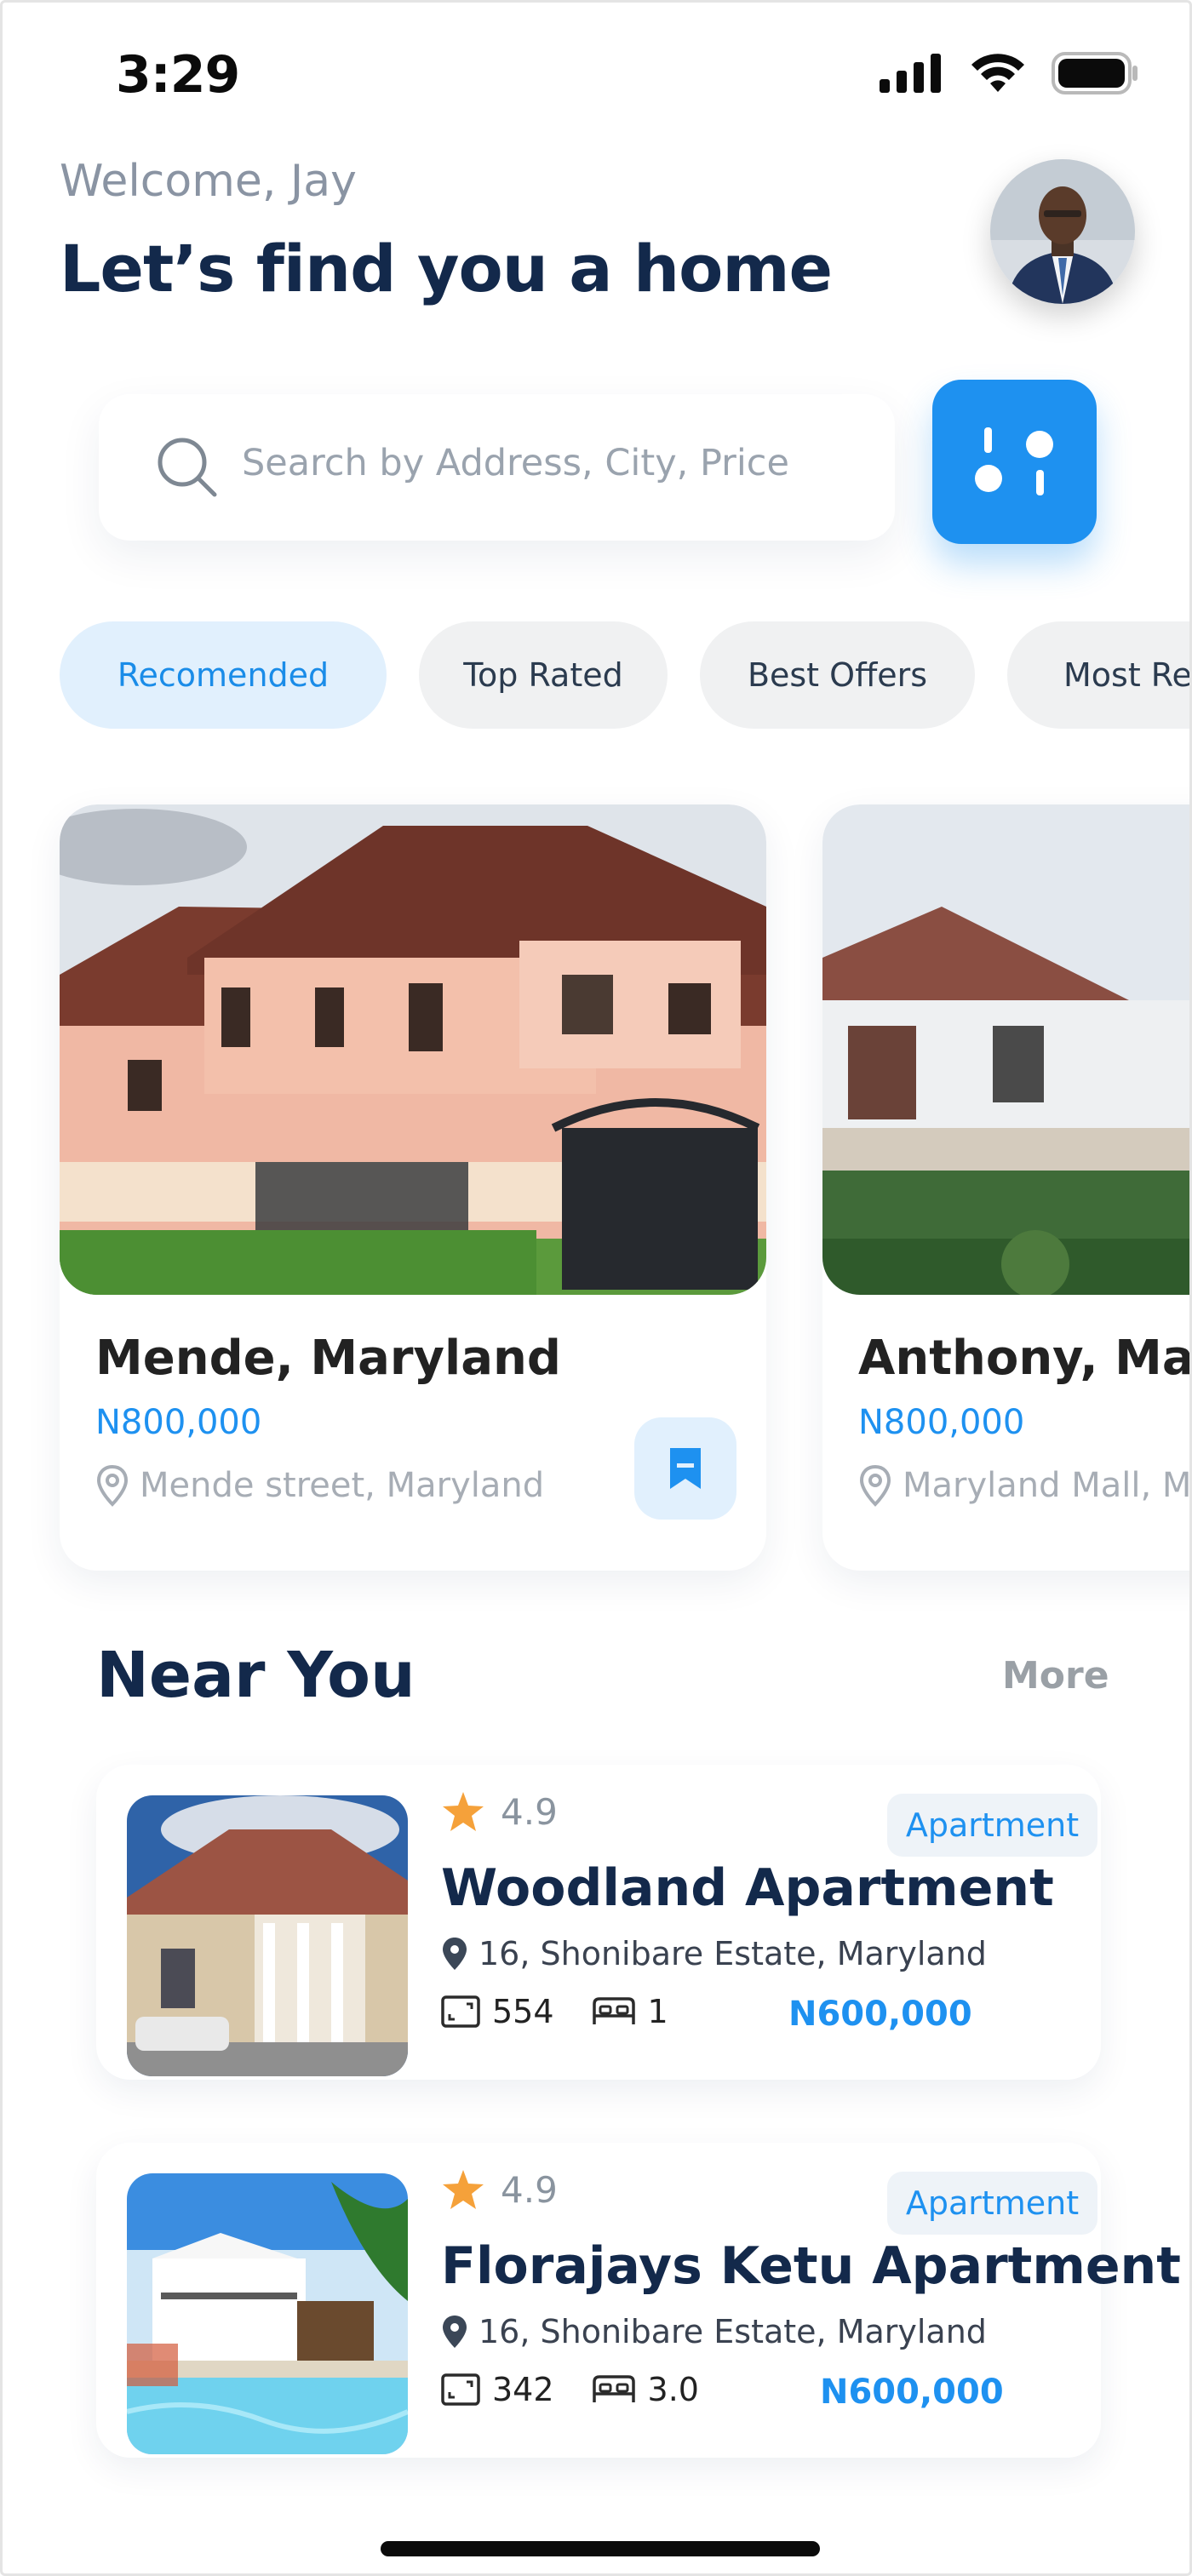 This screenshot has height=2576, width=1192. Describe the element at coordinates (673, 2389) in the screenshot. I see `beds-value: 3.0` at that location.